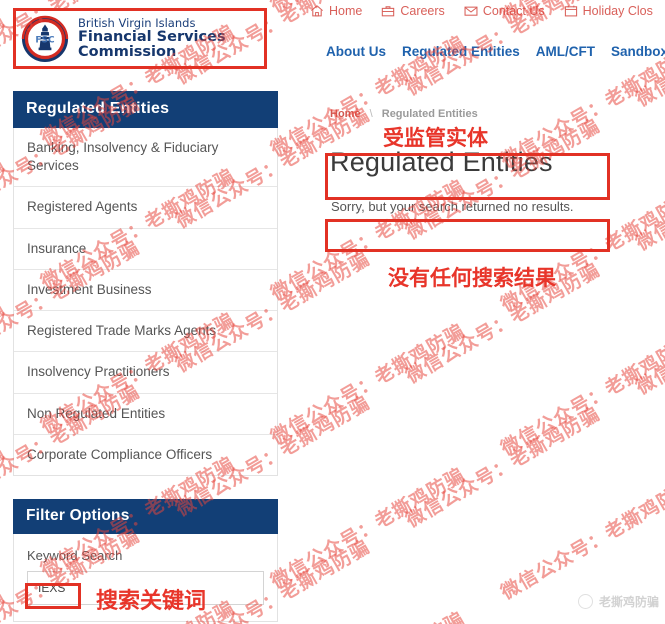 The height and width of the screenshot is (624, 665). I want to click on sidebar-item-registered-agents: Registered Agents, so click(145, 208).